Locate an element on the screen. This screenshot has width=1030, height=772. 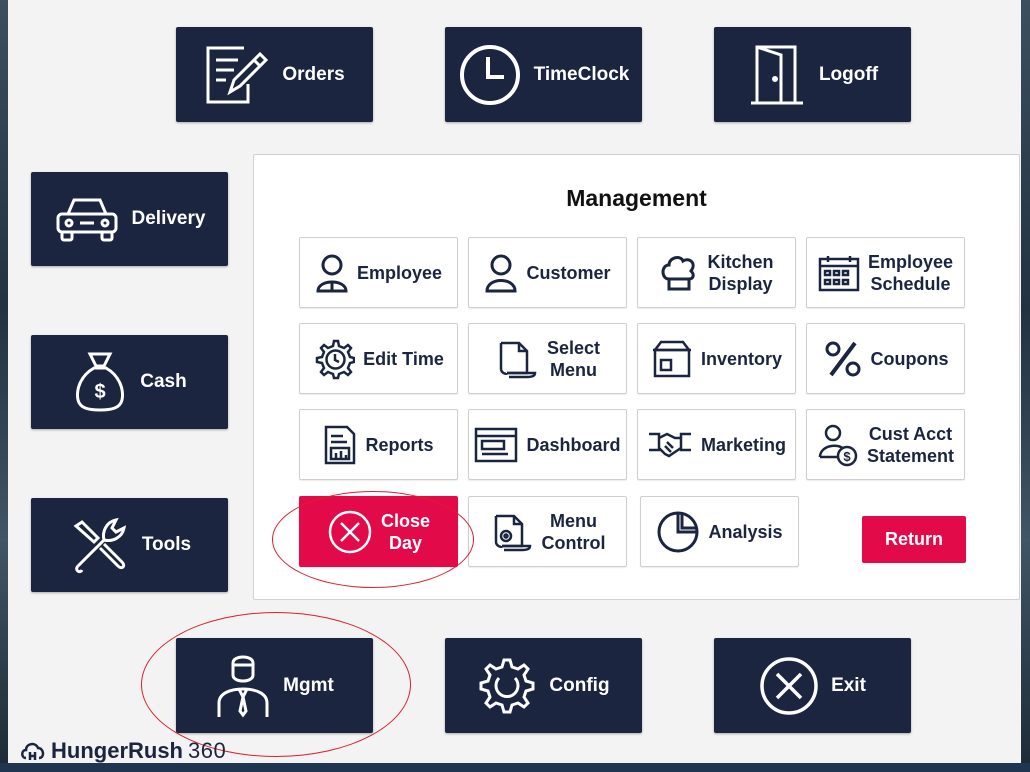
inventory-tile: Inventory is located at coordinates (716, 358).